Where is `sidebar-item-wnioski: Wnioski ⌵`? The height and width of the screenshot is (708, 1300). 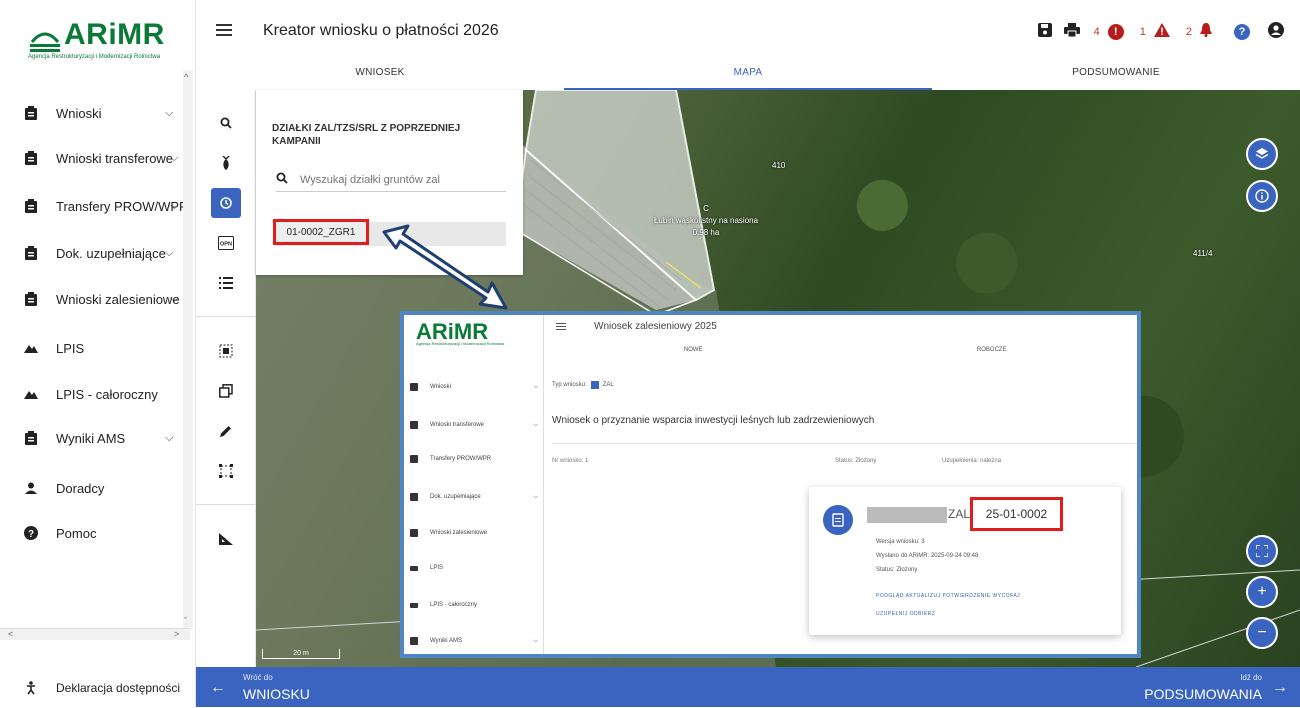 sidebar-item-wnioski: Wnioski ⌵ is located at coordinates (95, 113).